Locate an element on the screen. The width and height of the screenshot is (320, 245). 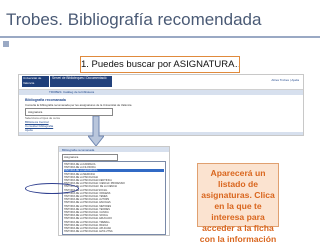
top-links: Altres Trobes | Ajuda is located at coordinates (285, 80).